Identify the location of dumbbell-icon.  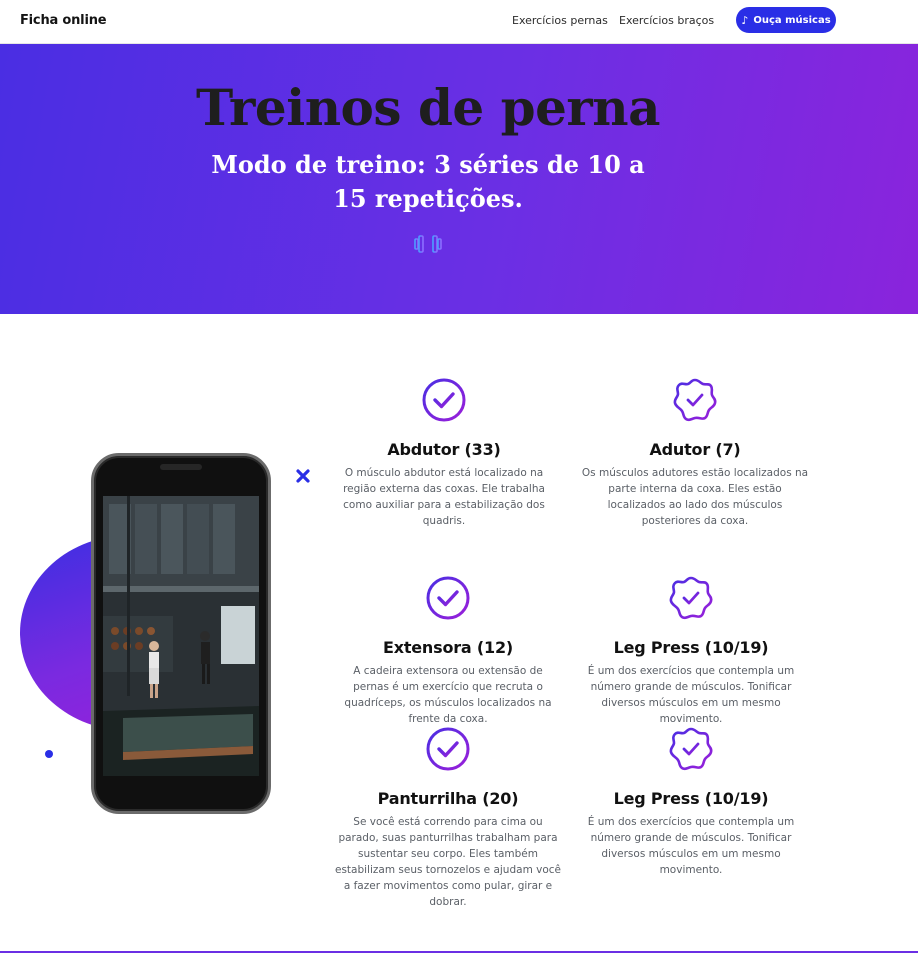
(428, 244).